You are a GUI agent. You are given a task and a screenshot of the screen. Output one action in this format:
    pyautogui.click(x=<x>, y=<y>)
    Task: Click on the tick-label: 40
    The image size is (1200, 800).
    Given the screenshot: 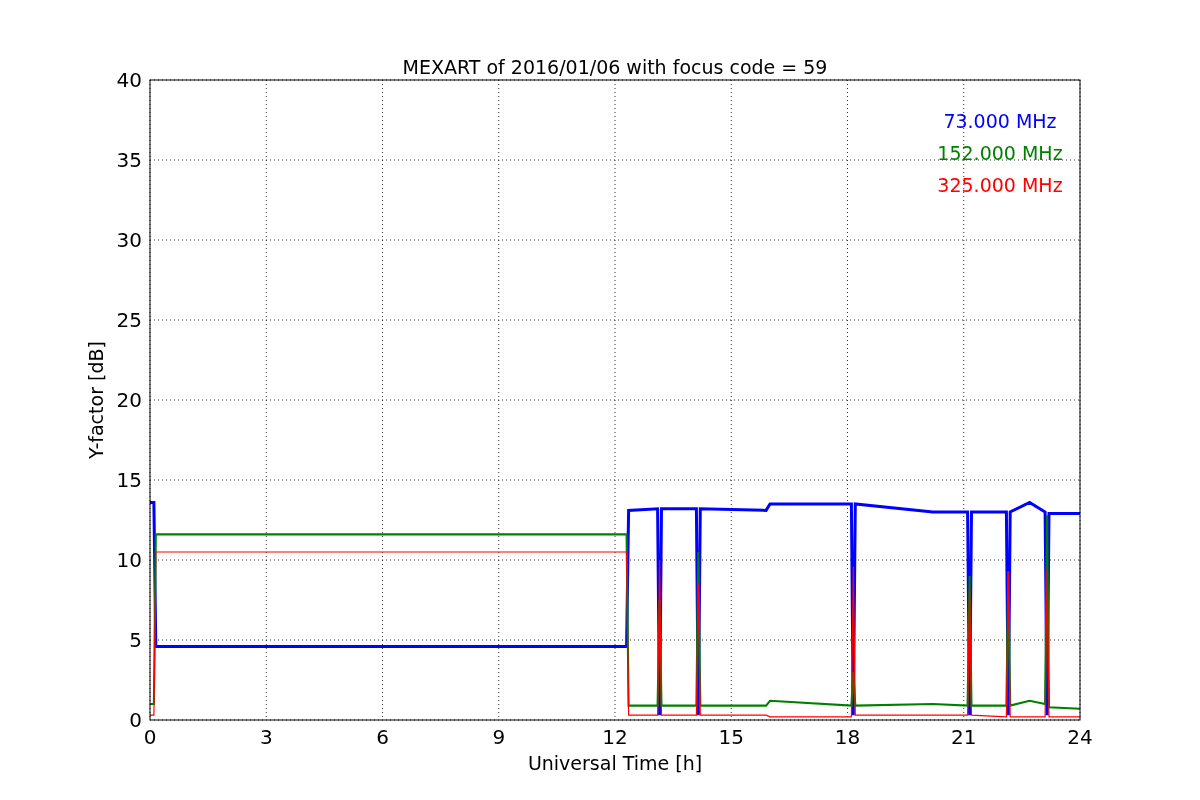 What is the action you would take?
    pyautogui.click(x=129, y=80)
    